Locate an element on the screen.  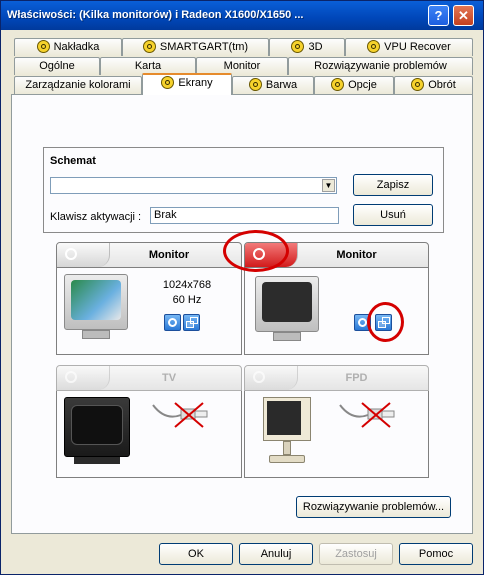
help-button: Pomoc is located at coordinates (436, 554).